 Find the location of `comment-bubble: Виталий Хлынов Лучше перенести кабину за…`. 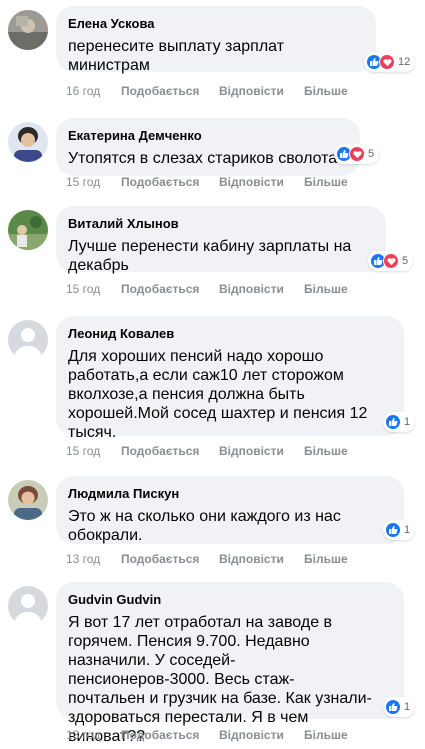

comment-bubble: Виталий Хлынов Лучше перенести кабину за… is located at coordinates (221, 240).